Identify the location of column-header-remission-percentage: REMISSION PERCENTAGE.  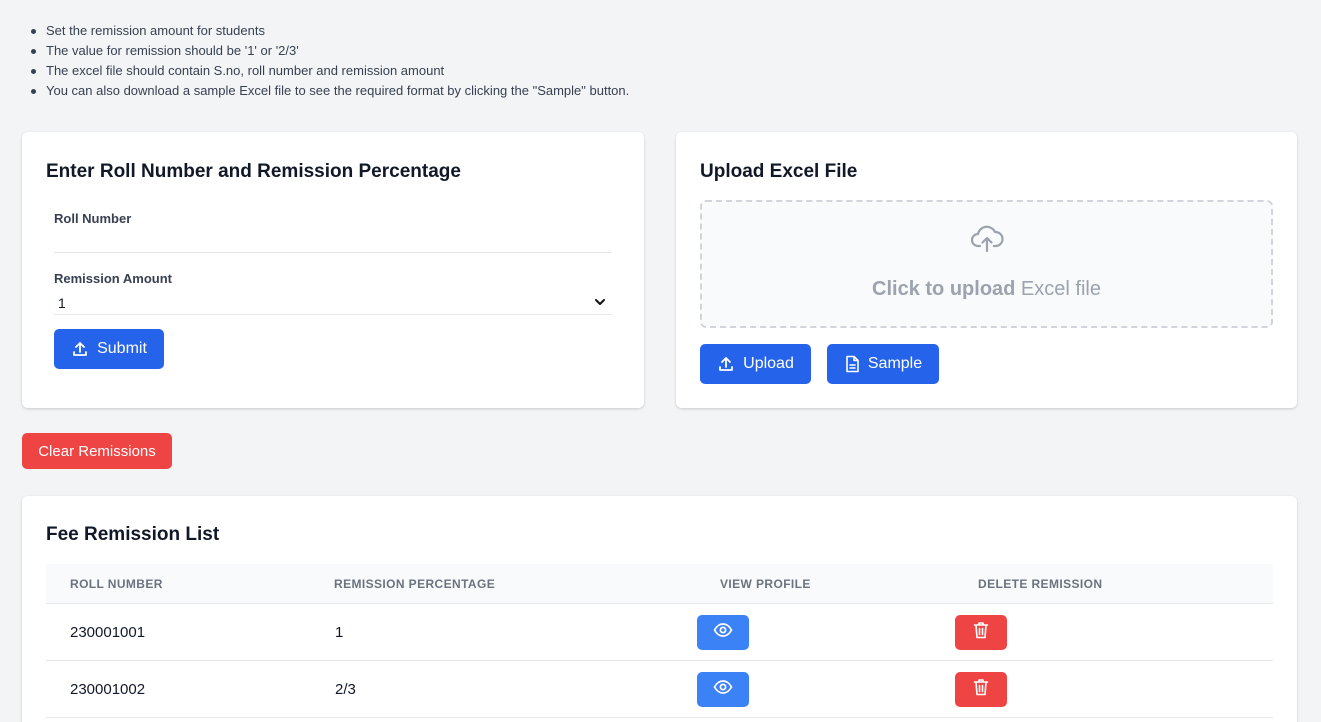
(415, 584).